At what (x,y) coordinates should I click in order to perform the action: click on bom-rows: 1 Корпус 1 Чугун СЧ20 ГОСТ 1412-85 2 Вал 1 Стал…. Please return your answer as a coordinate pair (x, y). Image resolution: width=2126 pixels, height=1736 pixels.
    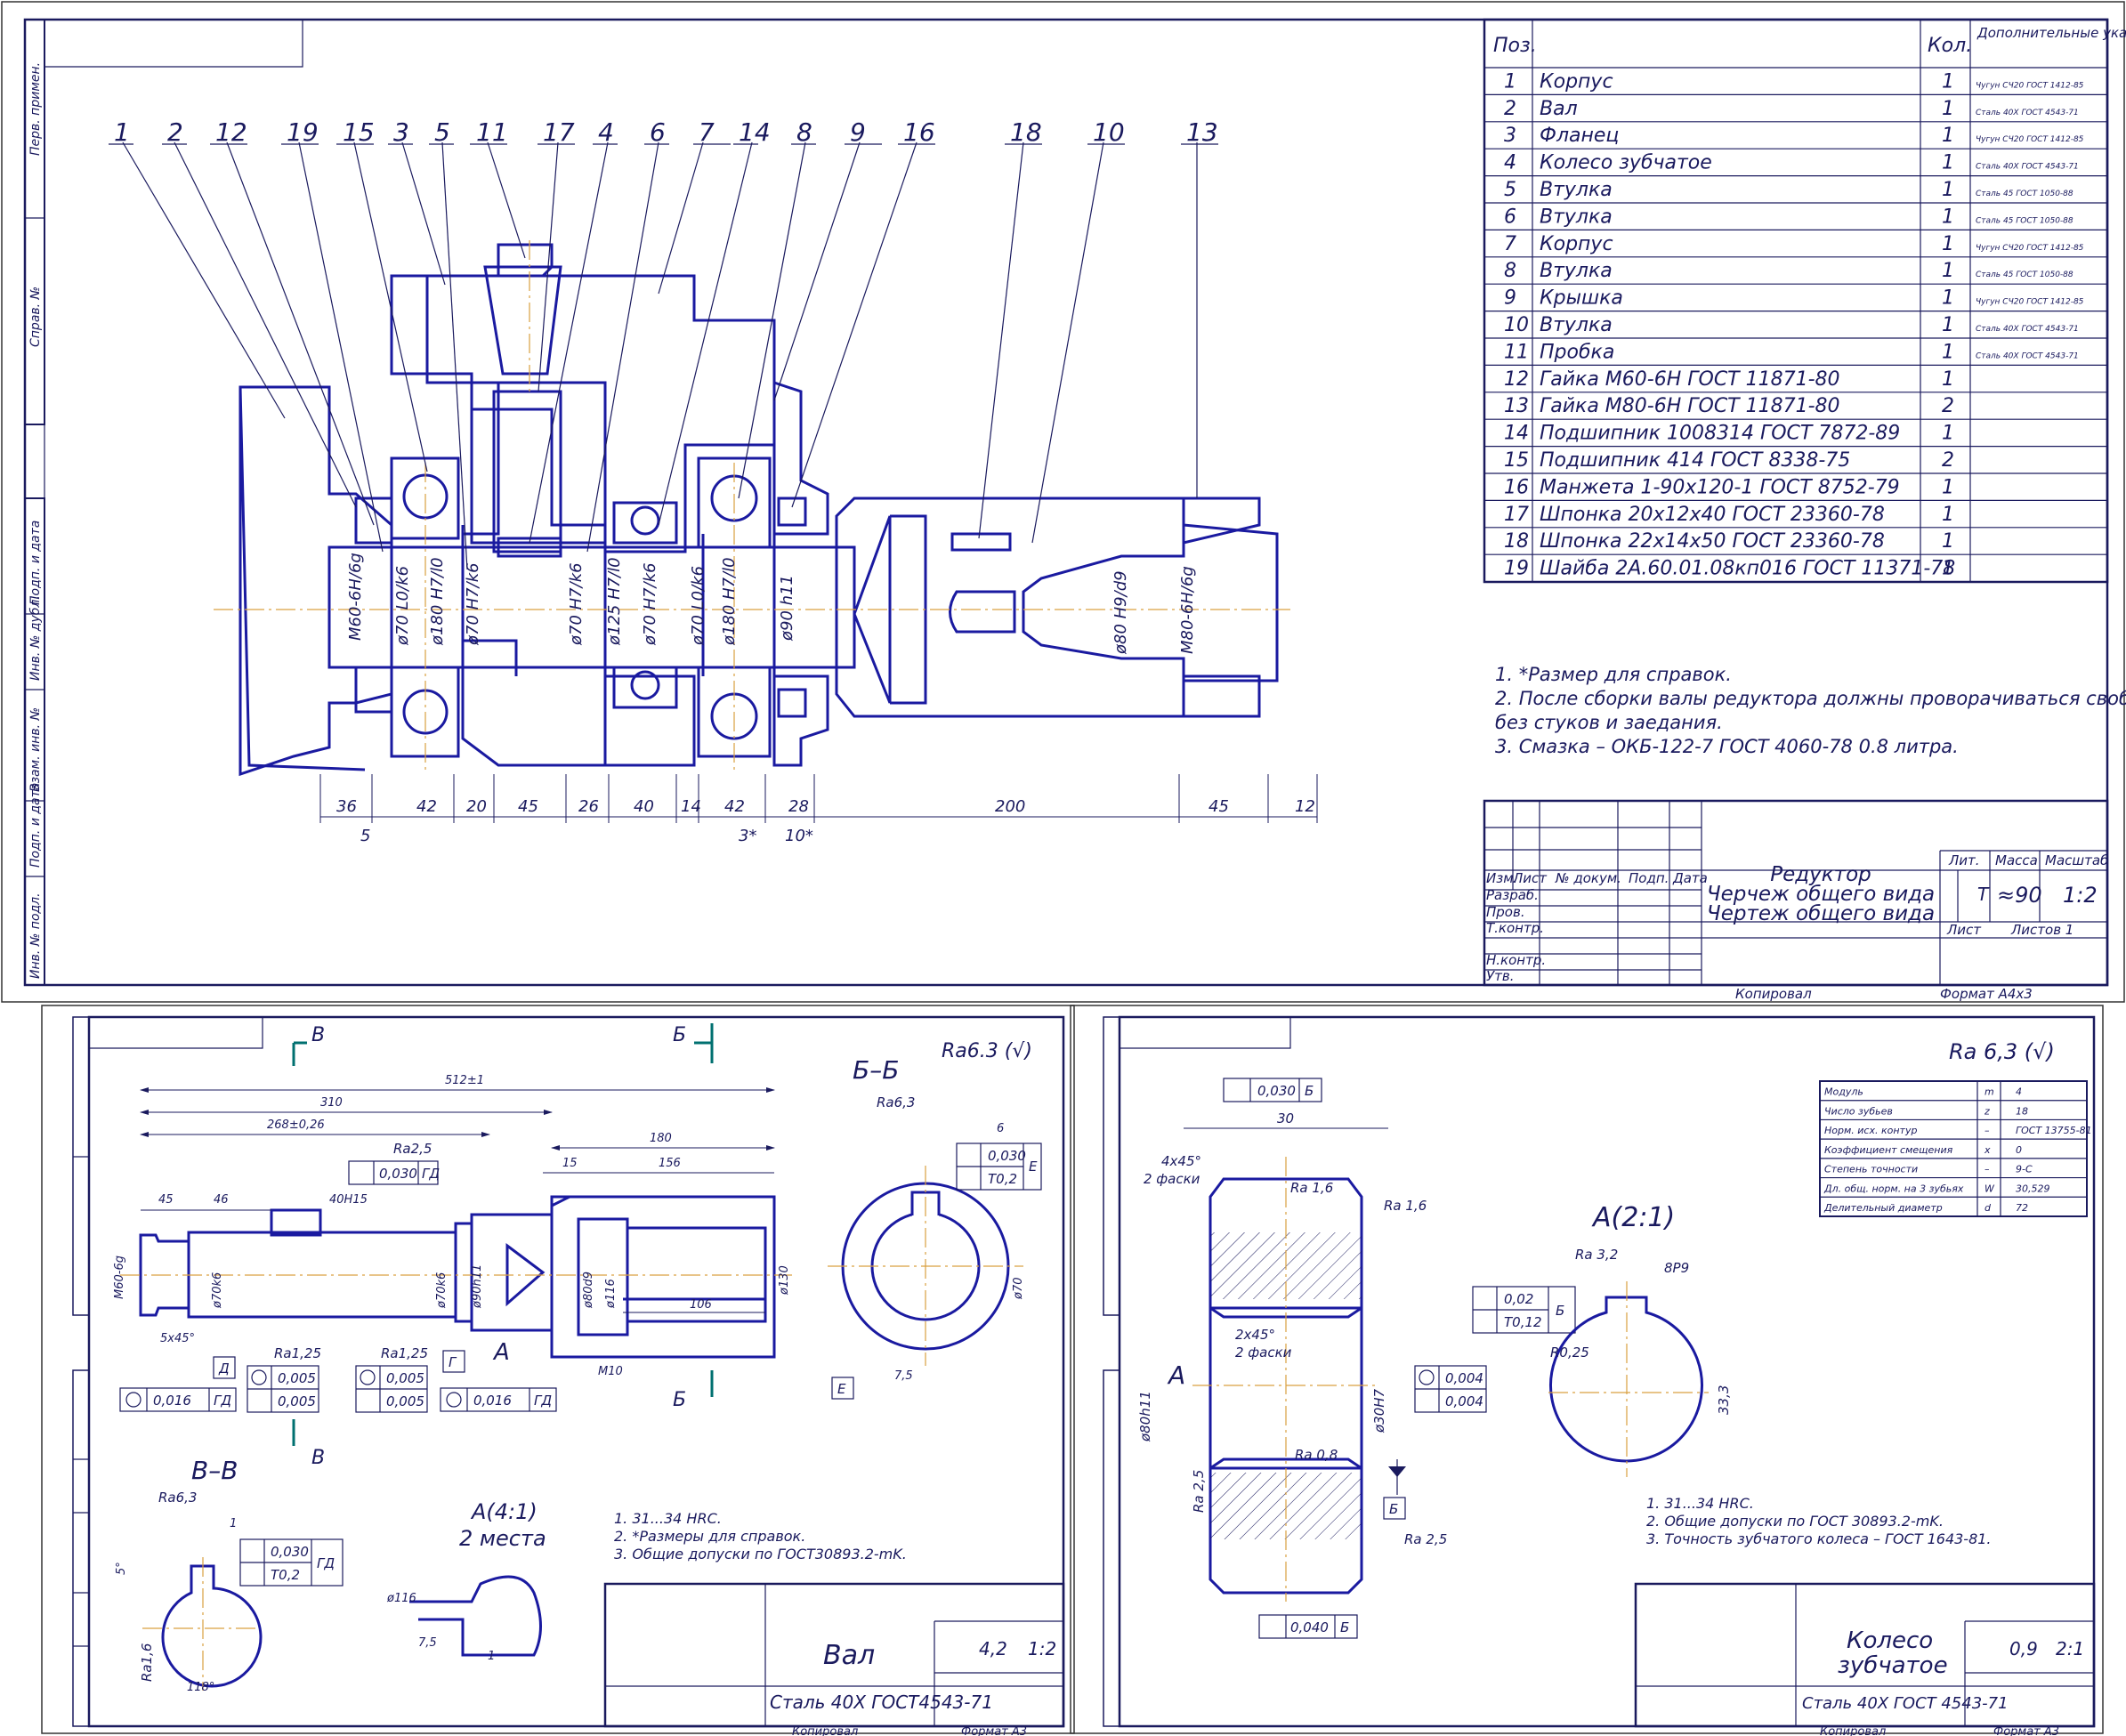
    Looking at the image, I should click on (1795, 326).